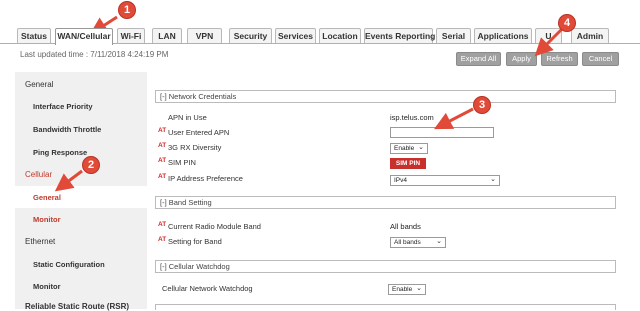 Image resolution: width=640 pixels, height=311 pixels. What do you see at coordinates (207, 288) in the screenshot?
I see `network-watchdog-label: Cellular Network Watchdog` at bounding box center [207, 288].